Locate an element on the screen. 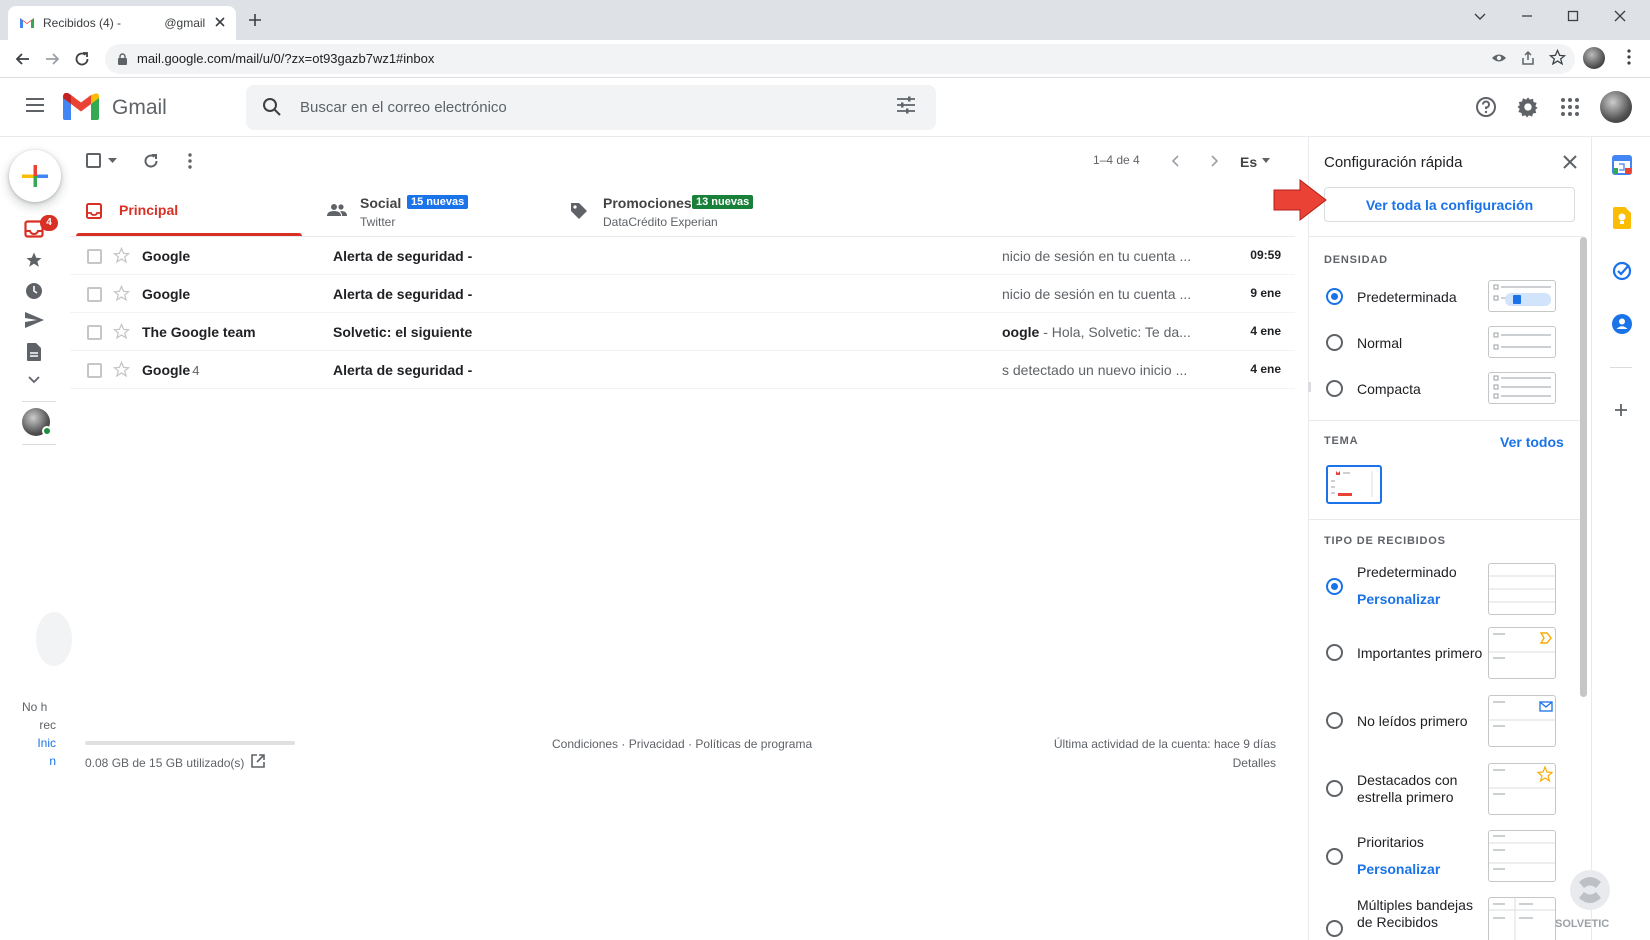 The image size is (1650, 940). new-tab-icon is located at coordinates (255, 20).